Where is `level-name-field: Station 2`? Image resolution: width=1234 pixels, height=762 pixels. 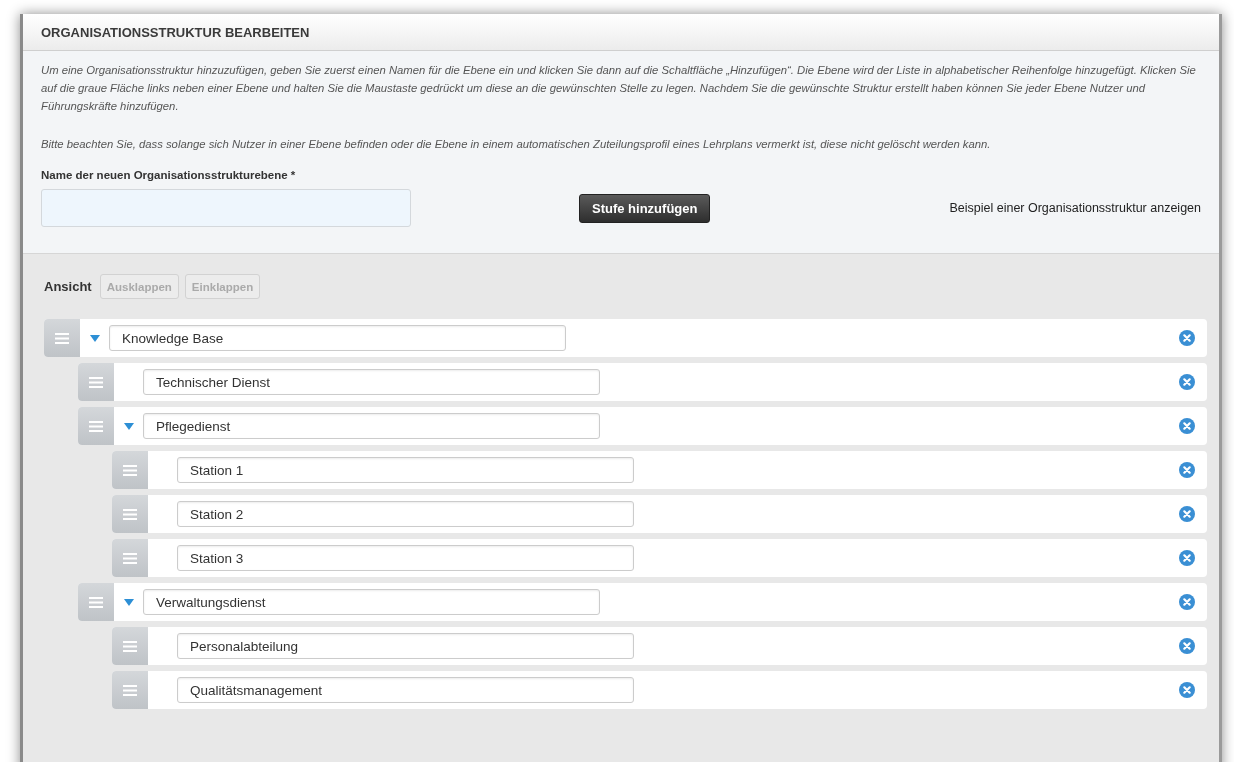 level-name-field: Station 2 is located at coordinates (405, 514).